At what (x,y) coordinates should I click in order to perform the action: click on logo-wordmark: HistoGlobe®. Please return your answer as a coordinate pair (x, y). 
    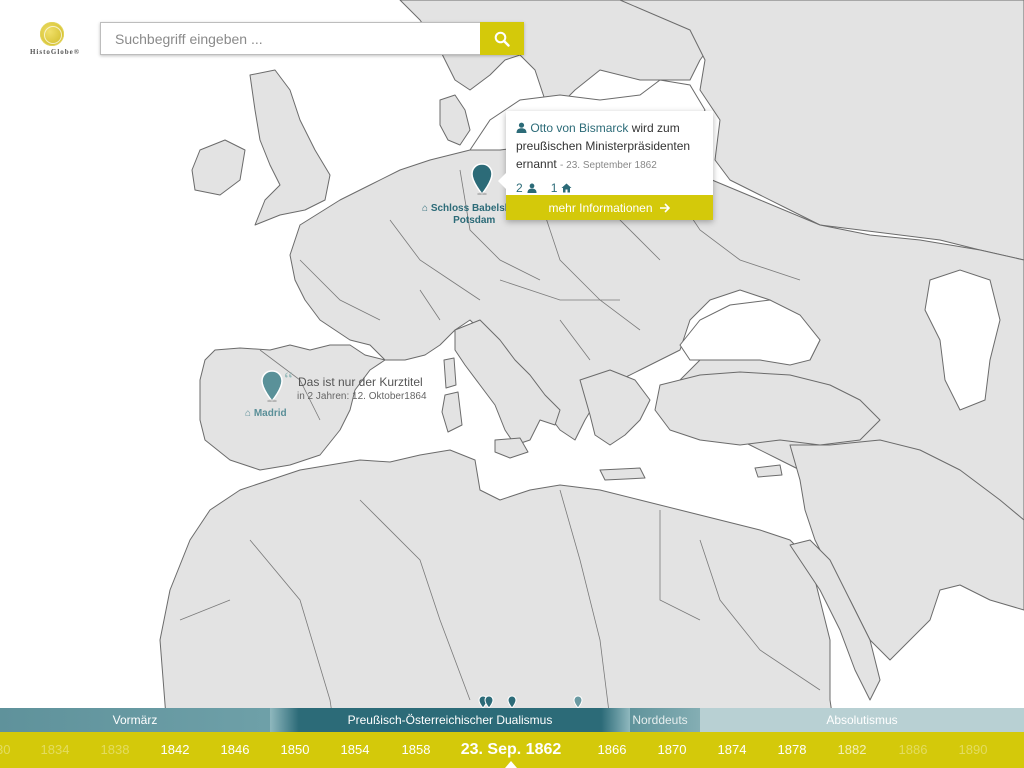
    Looking at the image, I should click on (55, 52).